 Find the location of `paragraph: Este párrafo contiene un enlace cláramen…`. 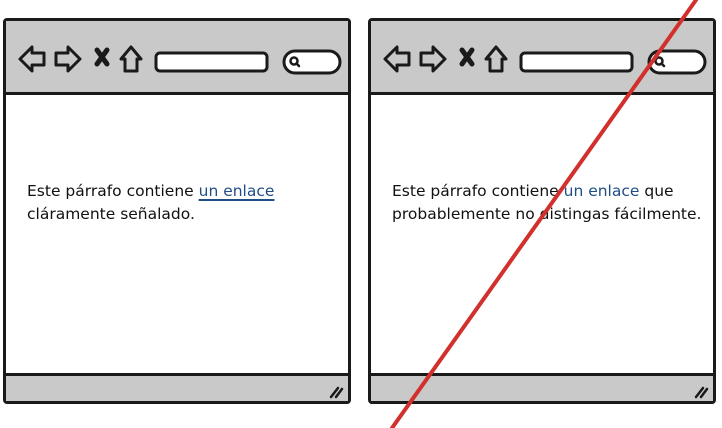

paragraph: Este párrafo contiene un enlace cláramen… is located at coordinates (187, 203).